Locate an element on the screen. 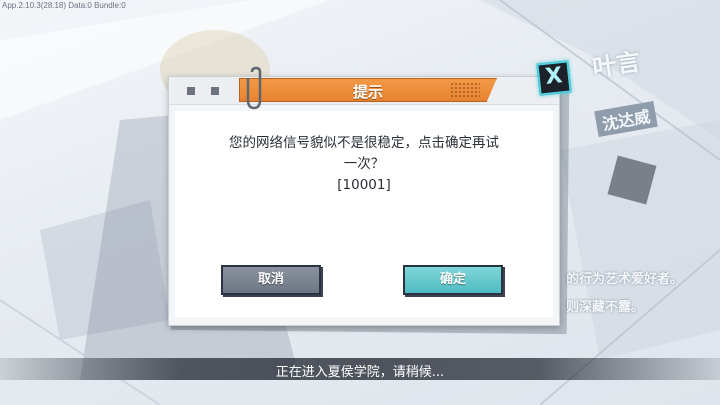  dialog-header: 提示 is located at coordinates (364, 91).